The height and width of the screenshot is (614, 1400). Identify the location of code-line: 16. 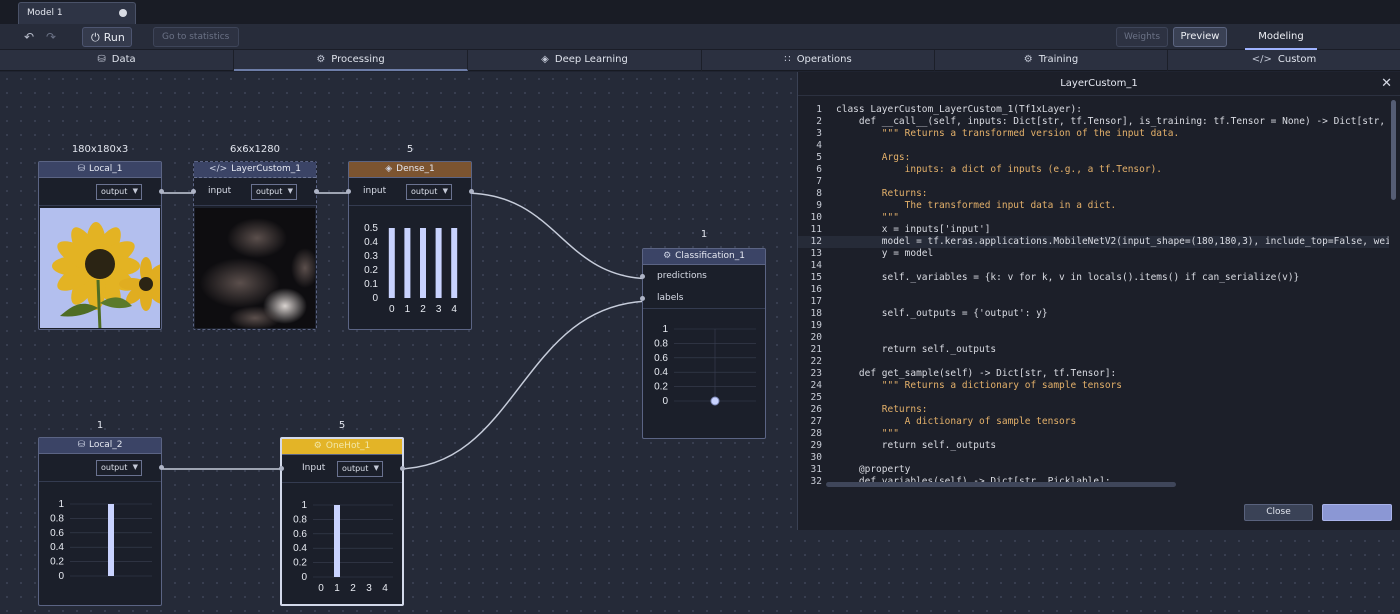
(1093, 290).